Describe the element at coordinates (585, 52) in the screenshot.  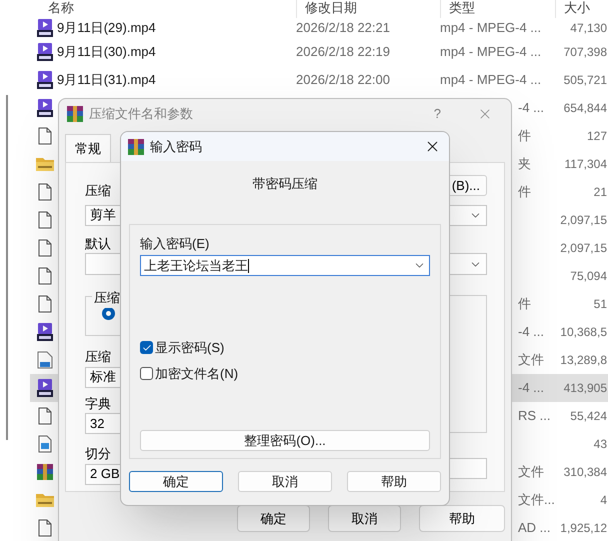
I see `file-size: 707,398` at that location.